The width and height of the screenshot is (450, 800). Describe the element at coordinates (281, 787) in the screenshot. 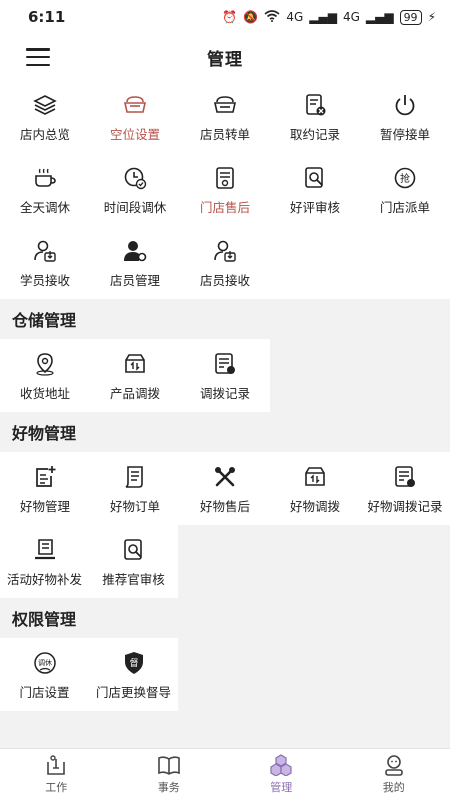

I see `nav-label: 管理` at that location.